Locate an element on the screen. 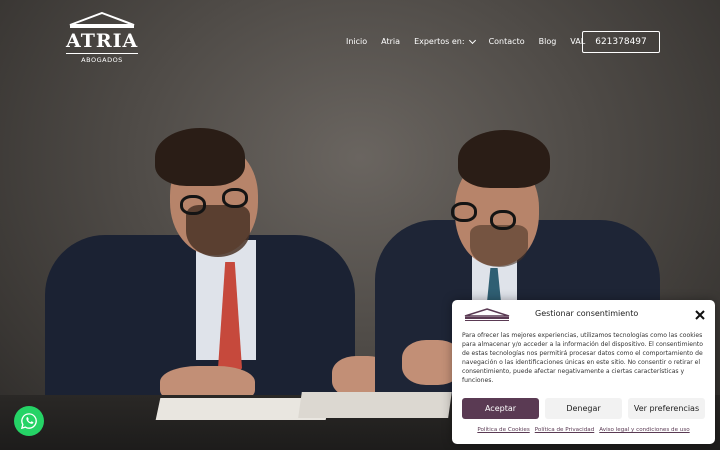  whatsapp-button is located at coordinates (29, 421).